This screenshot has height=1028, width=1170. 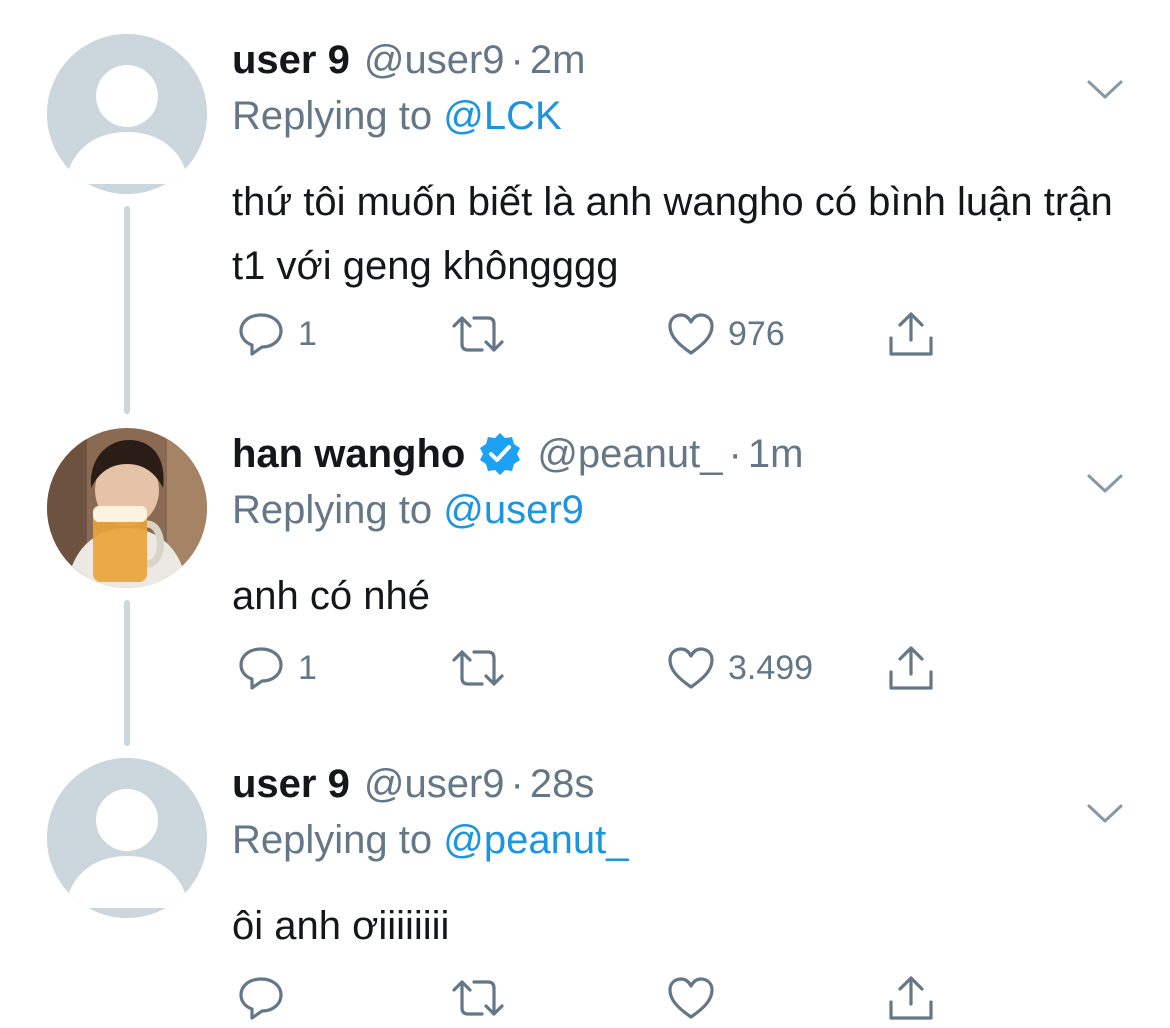 I want to click on mention-link: @LCK, so click(x=502, y=116).